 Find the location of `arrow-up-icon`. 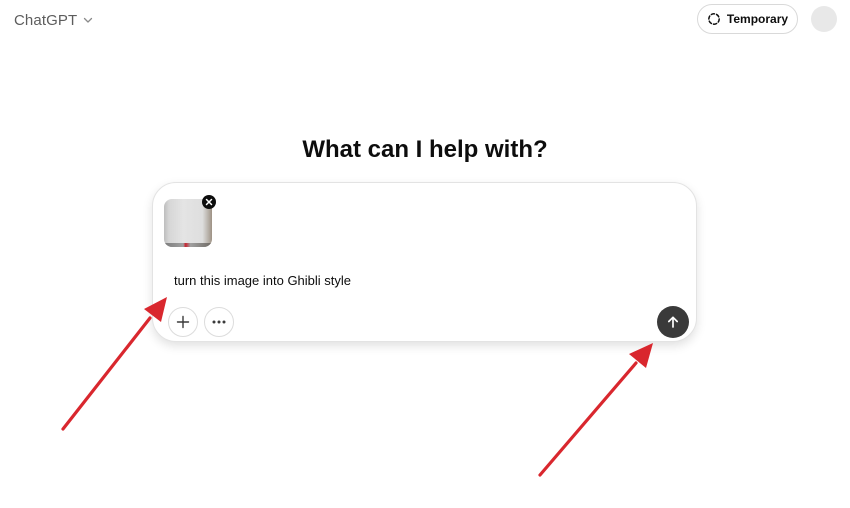

arrow-up-icon is located at coordinates (673, 322).